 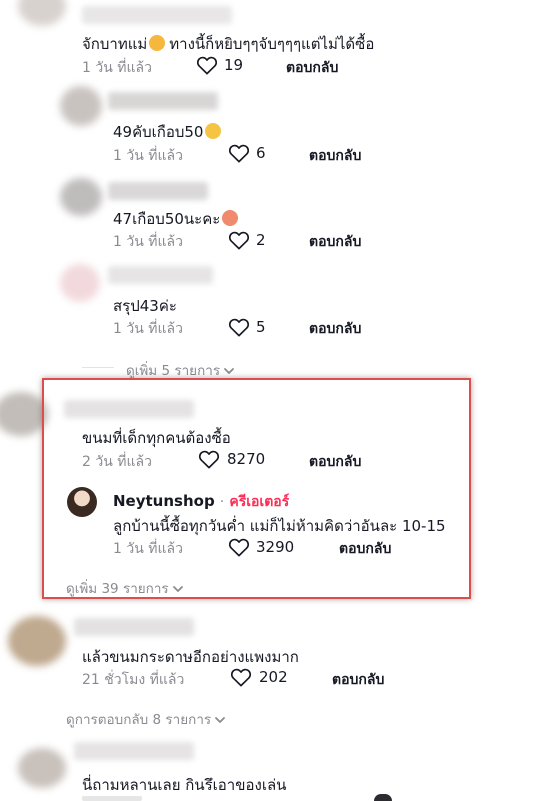 I want to click on like-count: 19, so click(x=234, y=65).